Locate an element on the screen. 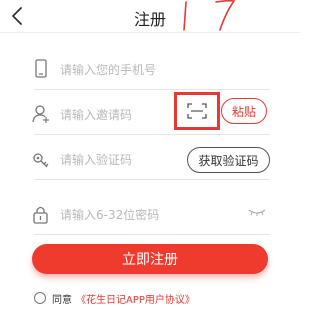 Image resolution: width=320 pixels, height=315 pixels. phone-icon is located at coordinates (41, 68).